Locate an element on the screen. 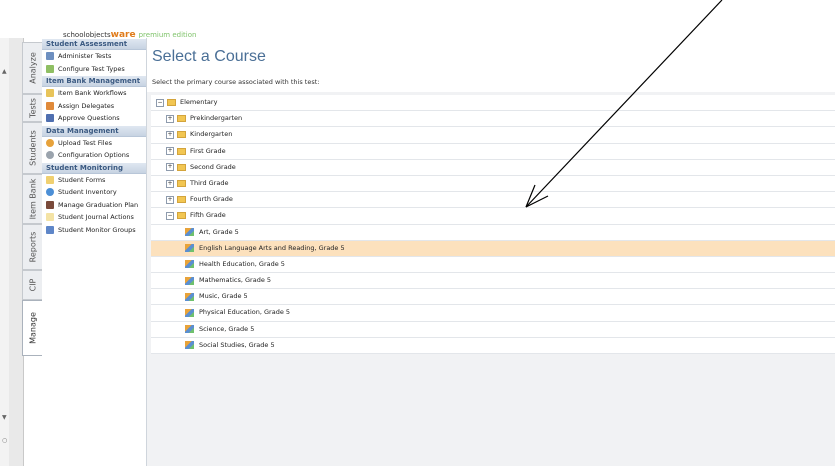  menu-group-data-management: Data Management is located at coordinates (94, 131).